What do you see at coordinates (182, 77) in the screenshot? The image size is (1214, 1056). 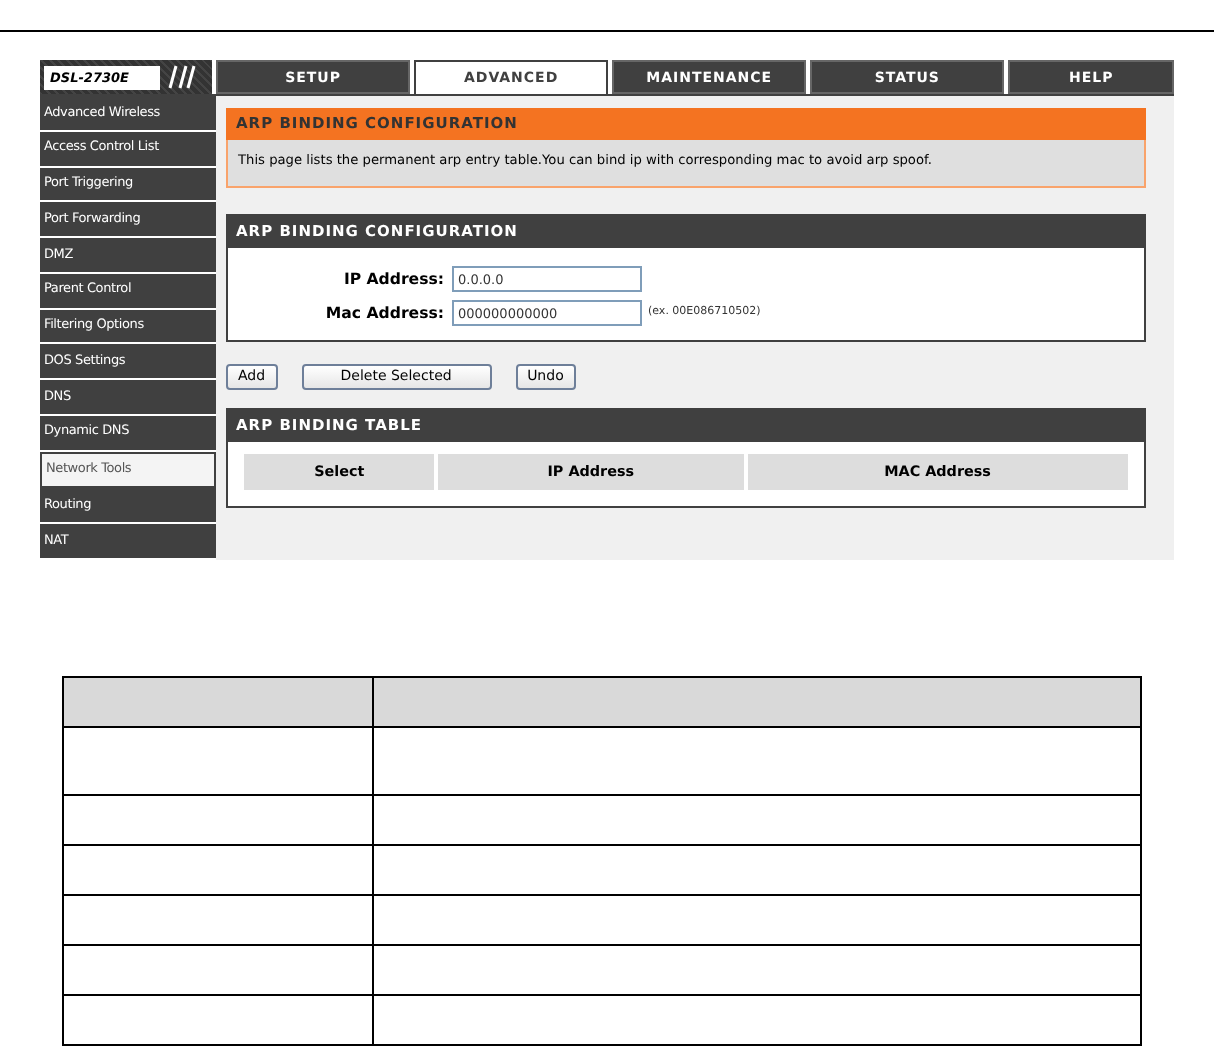 I see `slash-icon` at bounding box center [182, 77].